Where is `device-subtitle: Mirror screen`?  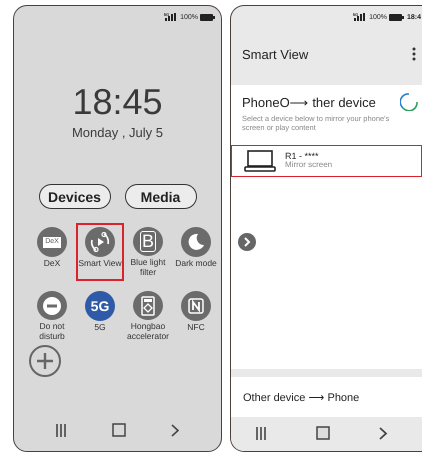
device-subtitle: Mirror screen is located at coordinates (308, 165).